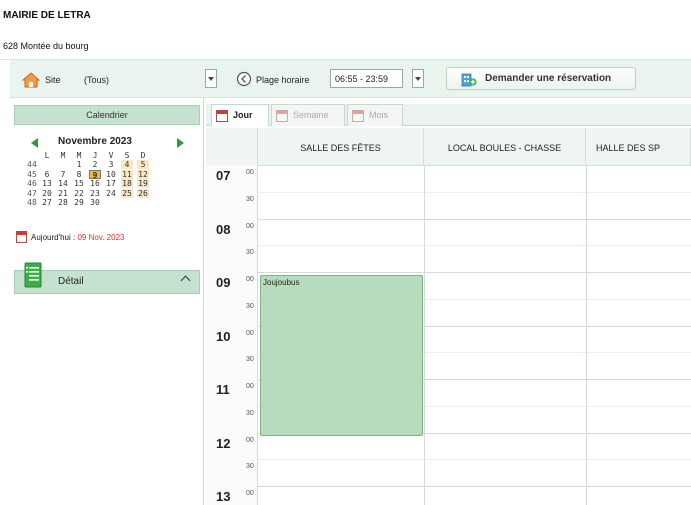 This screenshot has height=505, width=691. I want to click on calendar-day: 8, so click(79, 174).